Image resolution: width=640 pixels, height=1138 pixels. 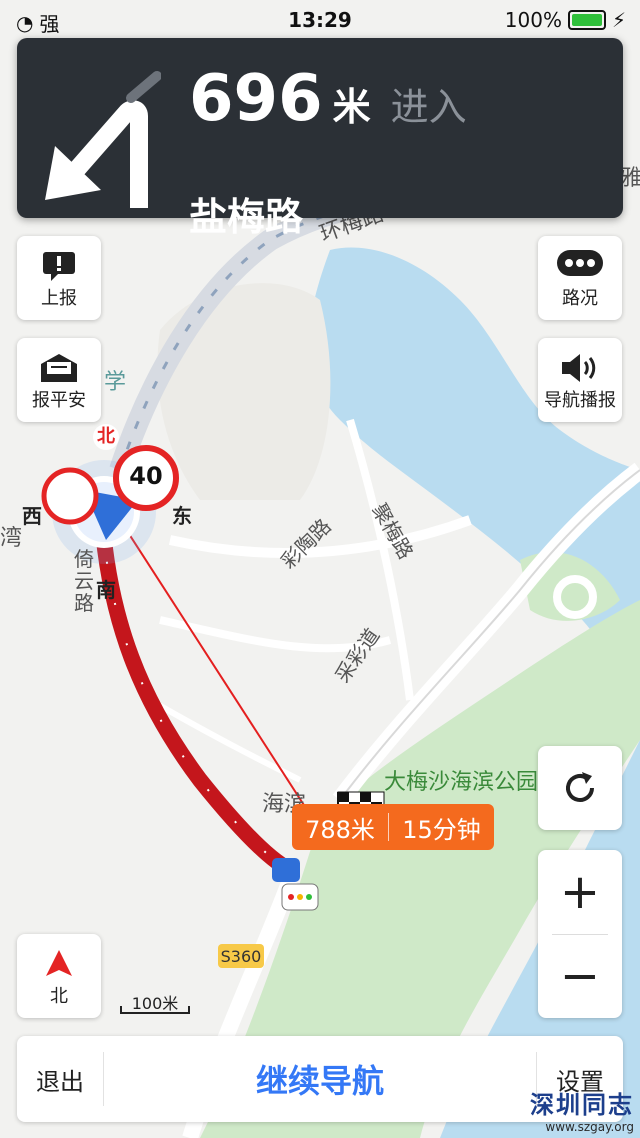 What do you see at coordinates (155, 1003) in the screenshot?
I see `map-scale: 100米` at bounding box center [155, 1003].